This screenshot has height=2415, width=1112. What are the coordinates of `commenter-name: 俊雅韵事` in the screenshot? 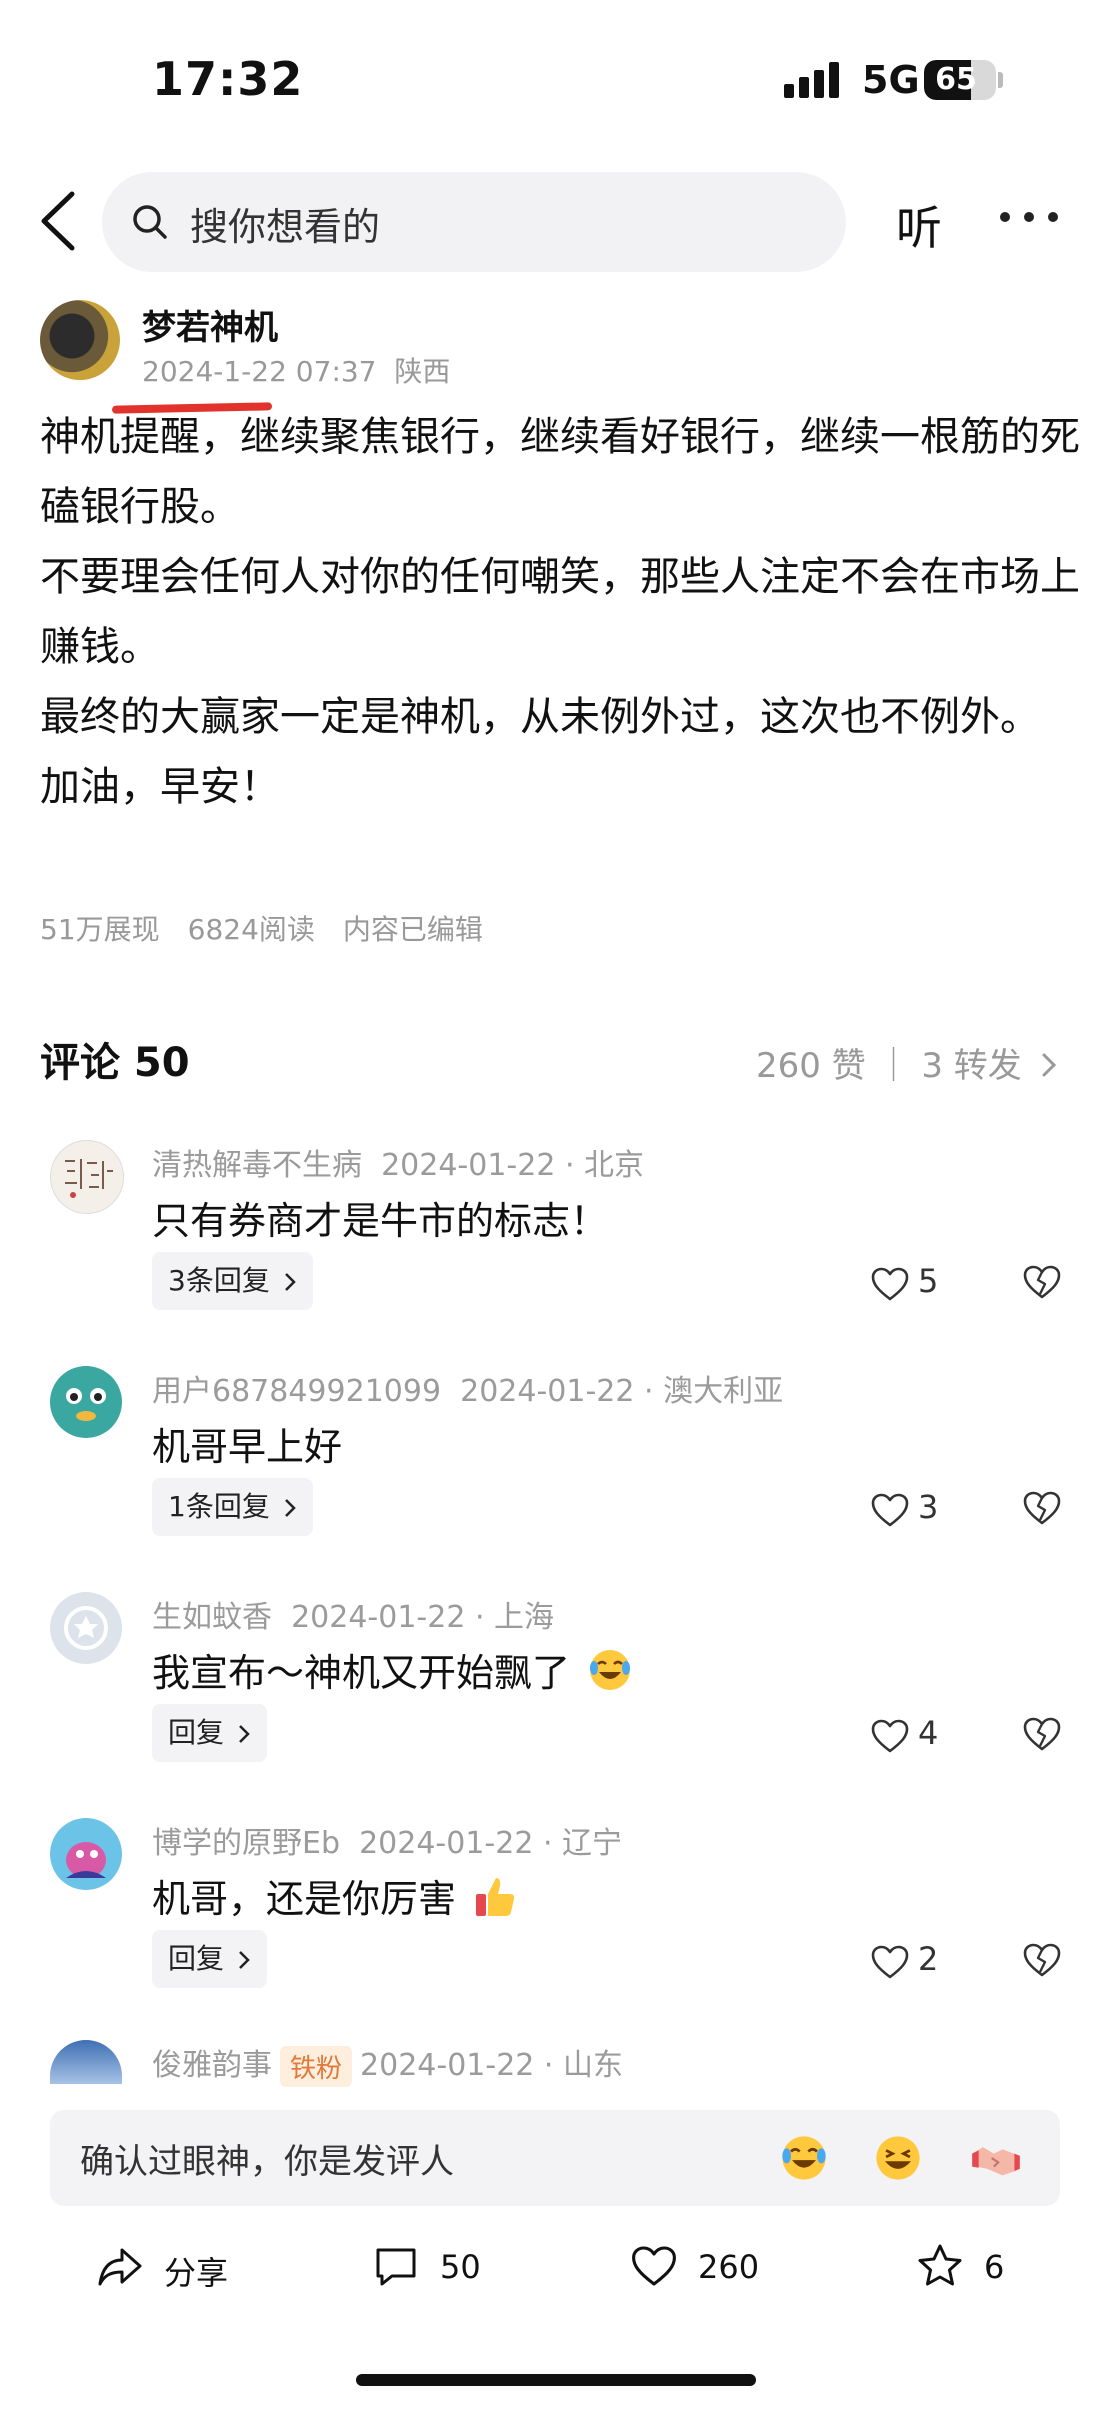 It's located at (212, 2065).